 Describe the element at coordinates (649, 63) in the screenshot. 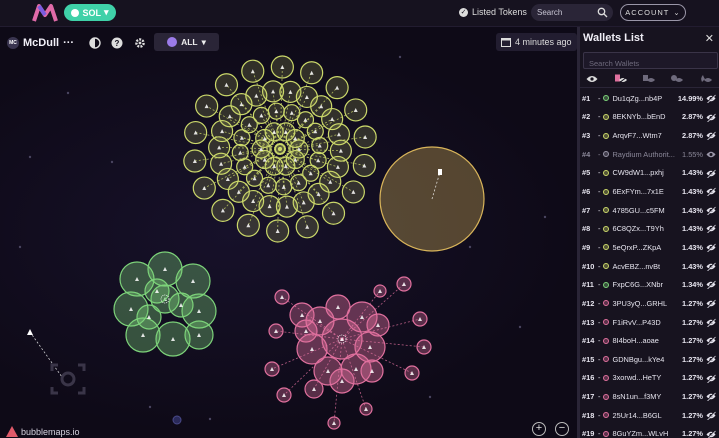

I see `wallet-search-input` at that location.